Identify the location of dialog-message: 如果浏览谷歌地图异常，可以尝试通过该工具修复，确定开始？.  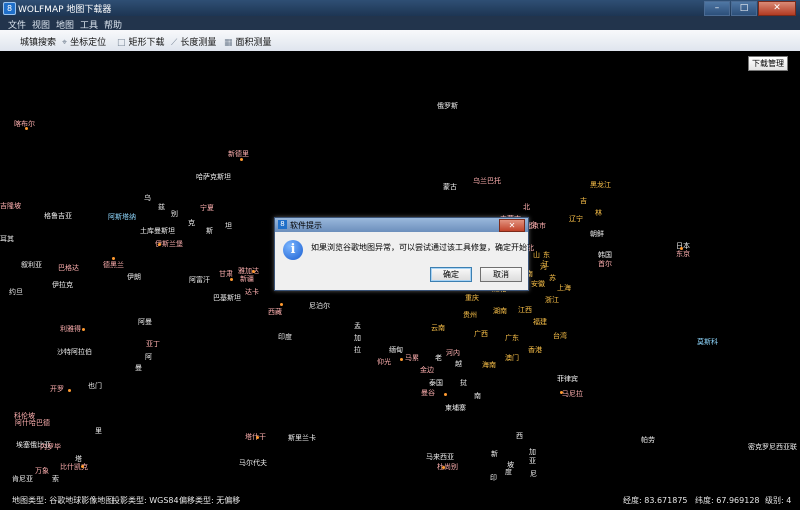
(423, 247).